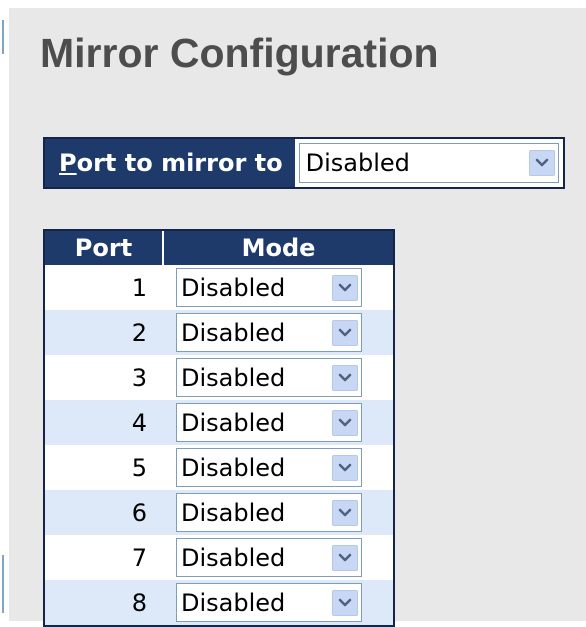  What do you see at coordinates (139, 422) in the screenshot?
I see `port-number: 4` at bounding box center [139, 422].